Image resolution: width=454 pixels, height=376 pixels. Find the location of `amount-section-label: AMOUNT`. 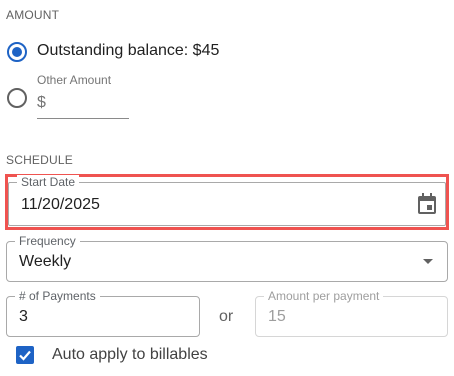

amount-section-label: AMOUNT is located at coordinates (33, 15).